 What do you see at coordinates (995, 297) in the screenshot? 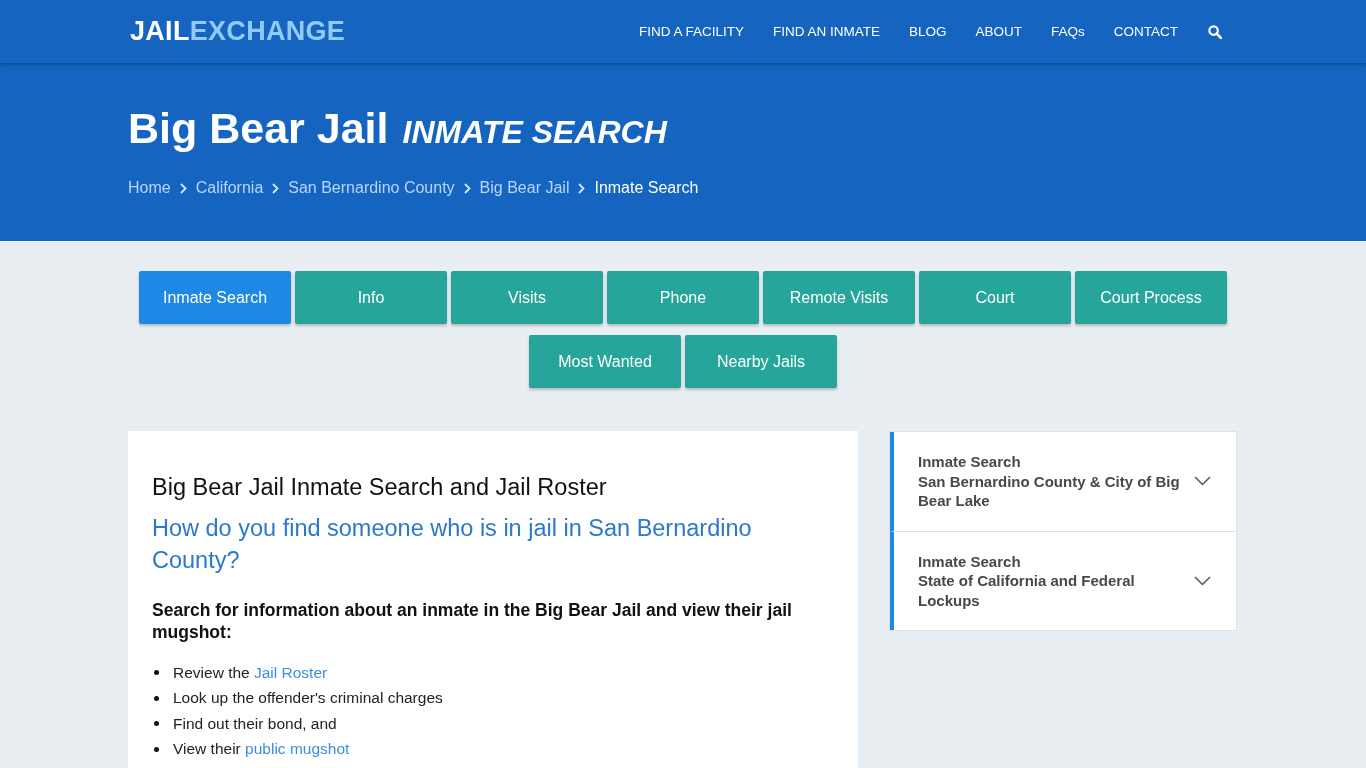
I see `nav-tab: Court` at bounding box center [995, 297].